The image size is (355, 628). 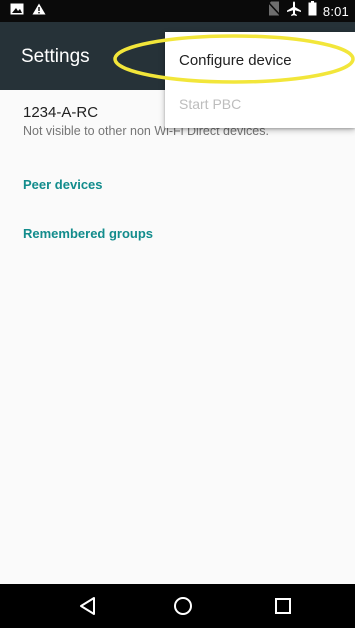 What do you see at coordinates (88, 606) in the screenshot?
I see `back-icon` at bounding box center [88, 606].